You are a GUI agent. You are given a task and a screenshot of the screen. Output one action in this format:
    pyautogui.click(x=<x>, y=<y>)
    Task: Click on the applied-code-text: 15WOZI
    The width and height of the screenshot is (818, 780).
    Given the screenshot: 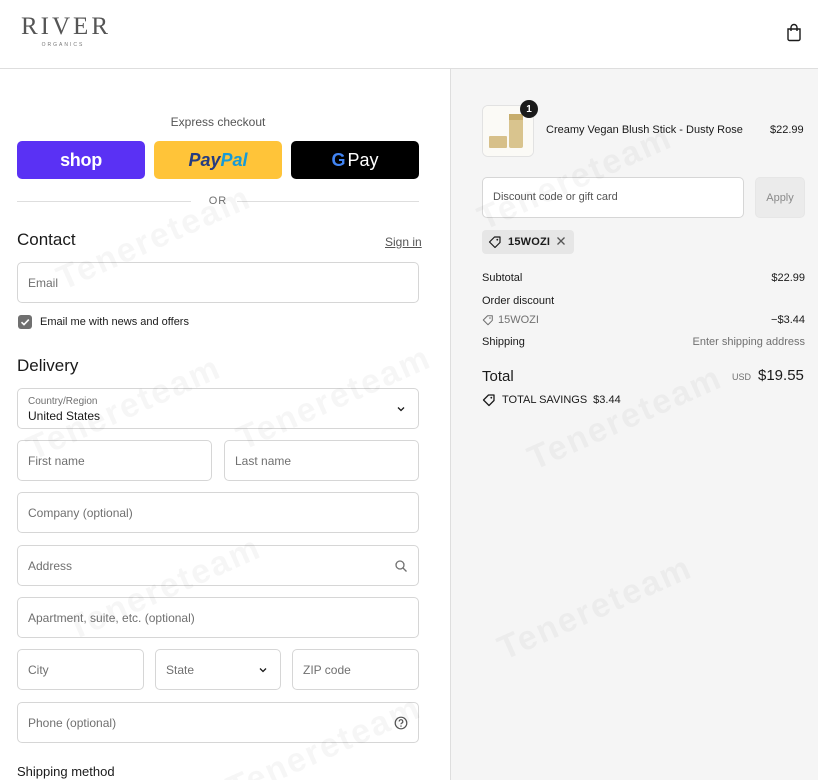 What is the action you would take?
    pyautogui.click(x=529, y=242)
    